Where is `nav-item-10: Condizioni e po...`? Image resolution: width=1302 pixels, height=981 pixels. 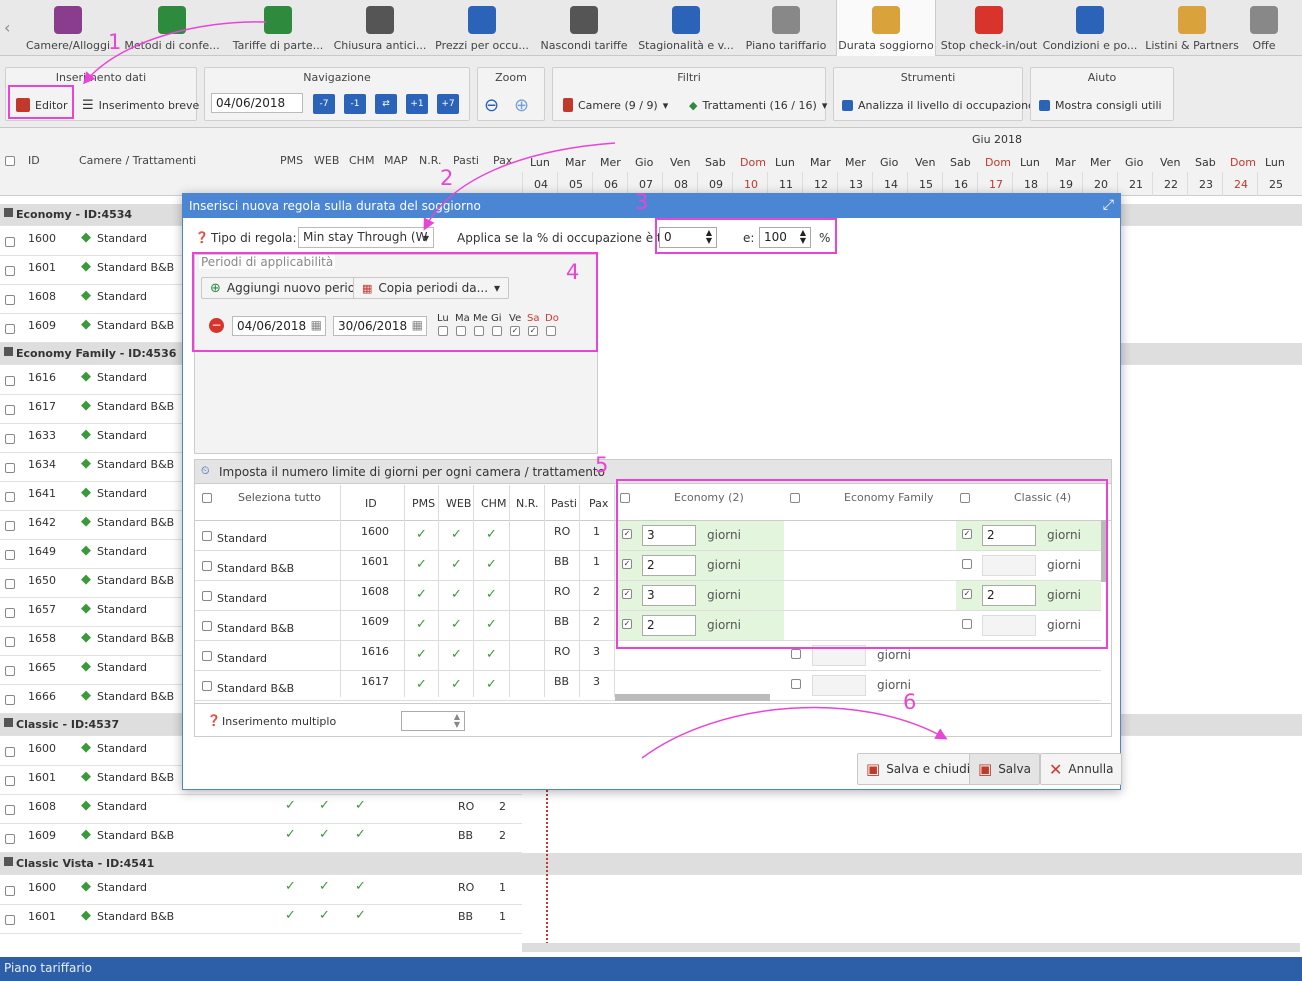
nav-item-10: Condizioni e po... is located at coordinates (1090, 28).